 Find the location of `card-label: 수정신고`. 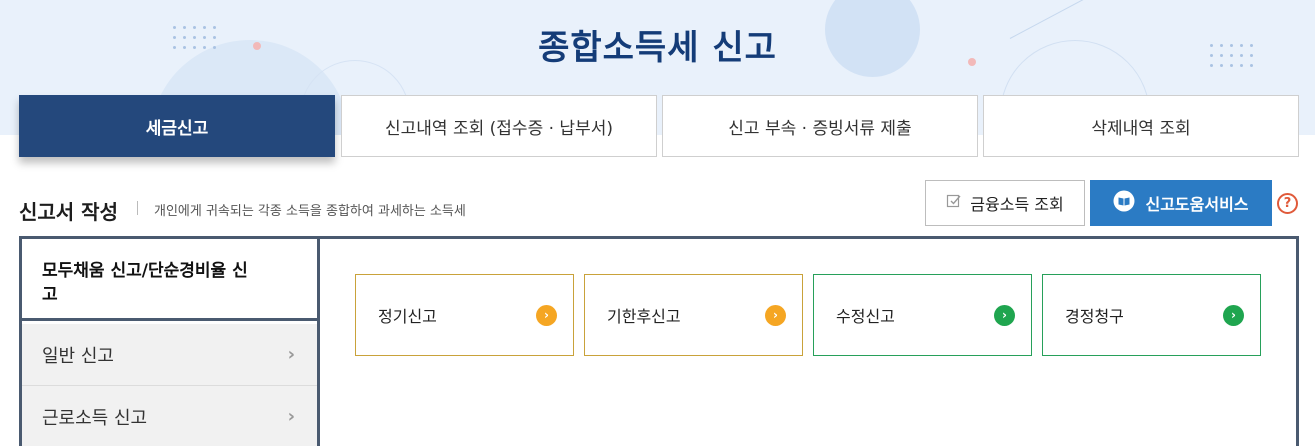

card-label: 수정신고 is located at coordinates (865, 316).